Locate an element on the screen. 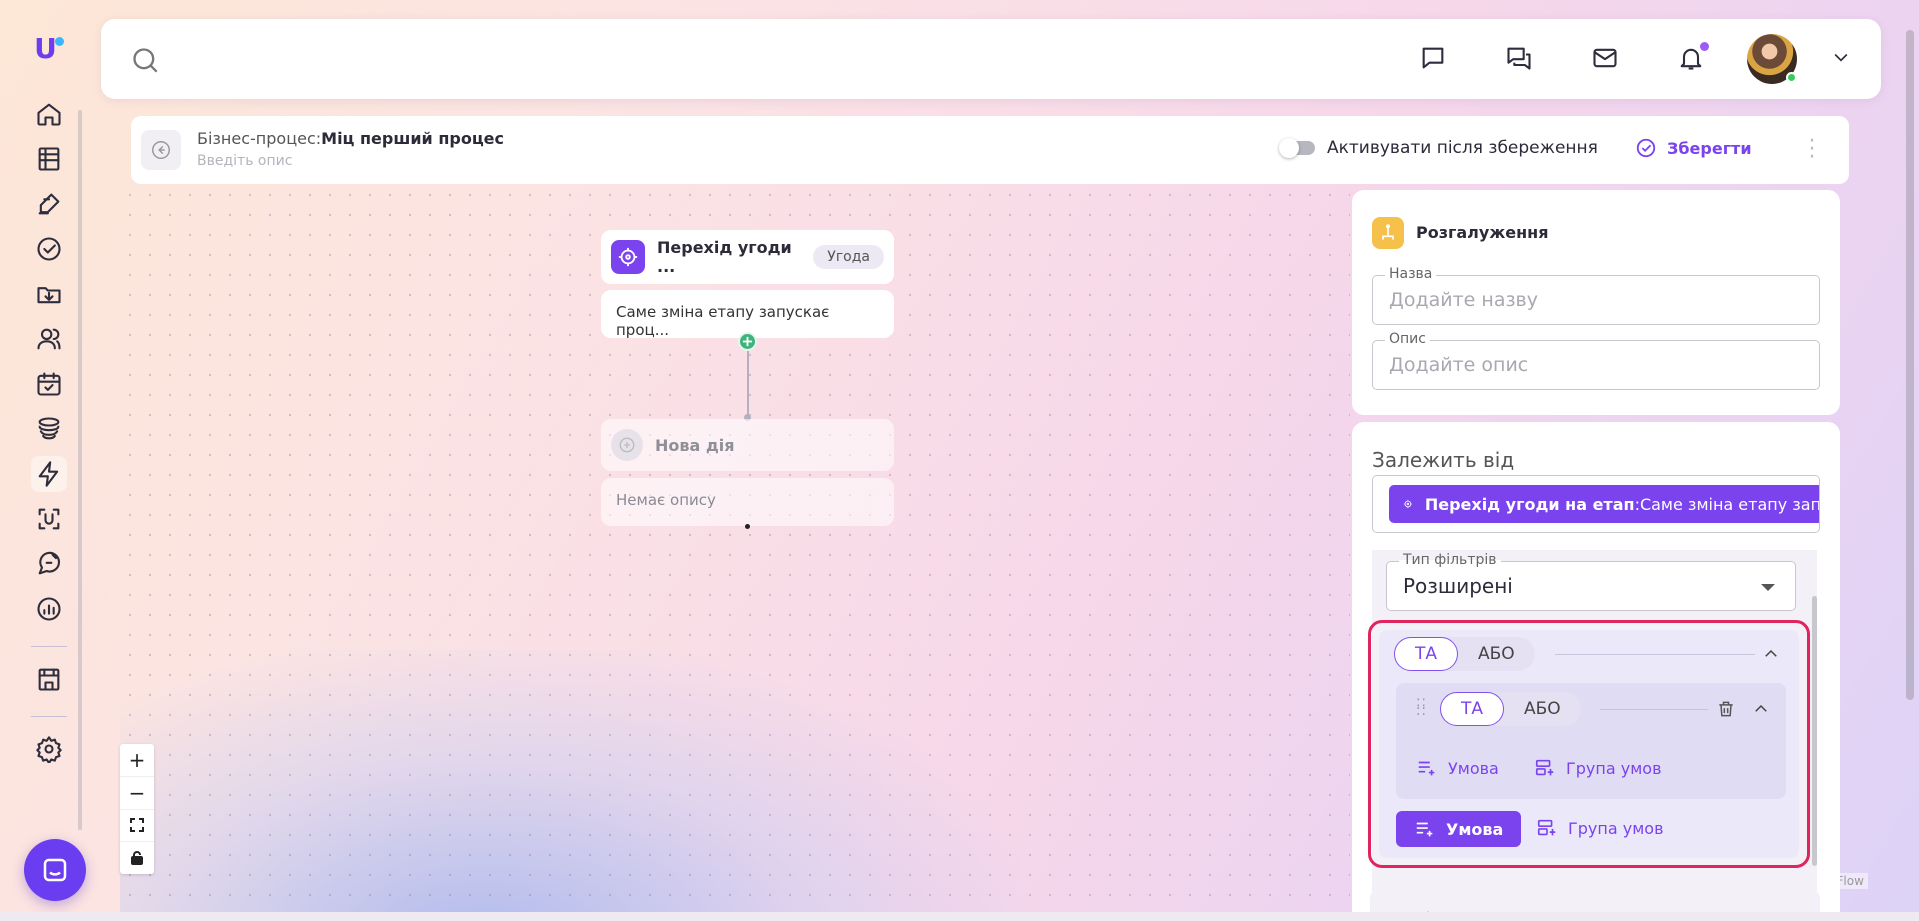  process-label: Бізнес-процес: is located at coordinates (259, 138).